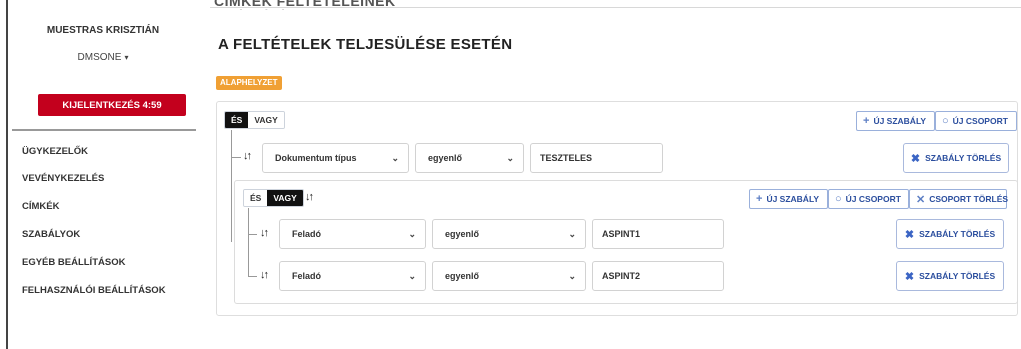 The width and height of the screenshot is (1021, 349). Describe the element at coordinates (94, 187) in the screenshot. I see `sidebar-item-vevenykezeles: VEVÉNYKEZELÉS` at that location.